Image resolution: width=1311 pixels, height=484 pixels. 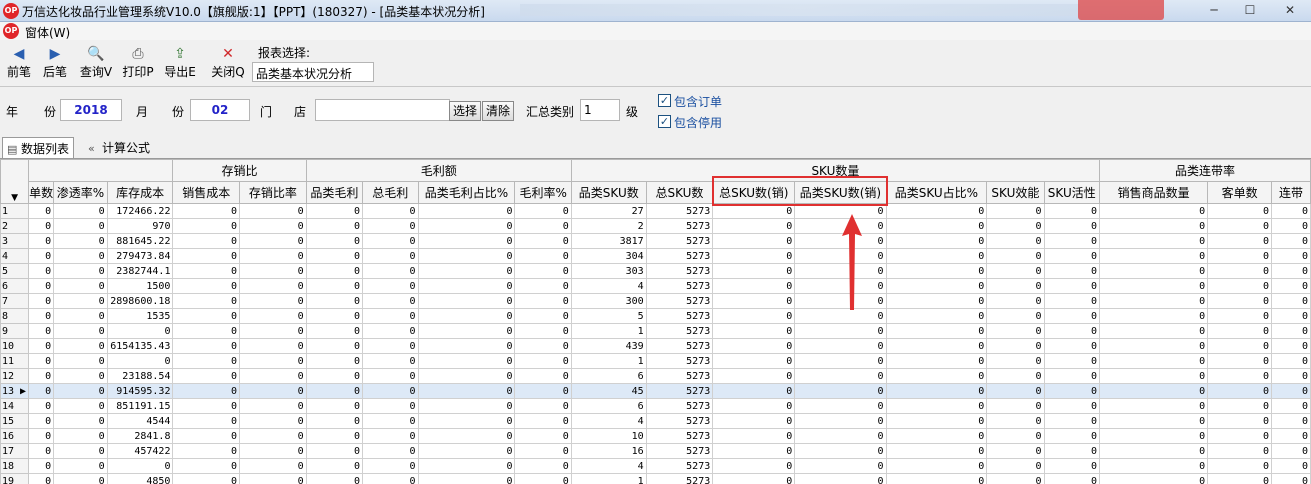 What do you see at coordinates (140, 316) in the screenshot?
I see `table-cell: 1535` at bounding box center [140, 316].